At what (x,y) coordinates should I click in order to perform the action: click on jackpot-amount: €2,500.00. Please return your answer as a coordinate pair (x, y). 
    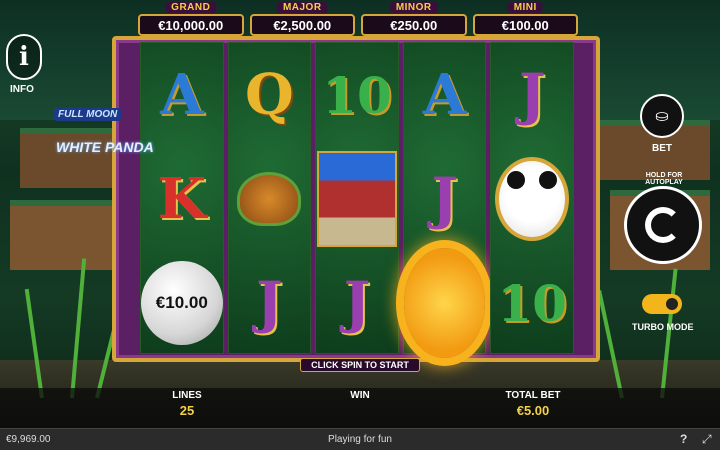
    Looking at the image, I should click on (302, 25).